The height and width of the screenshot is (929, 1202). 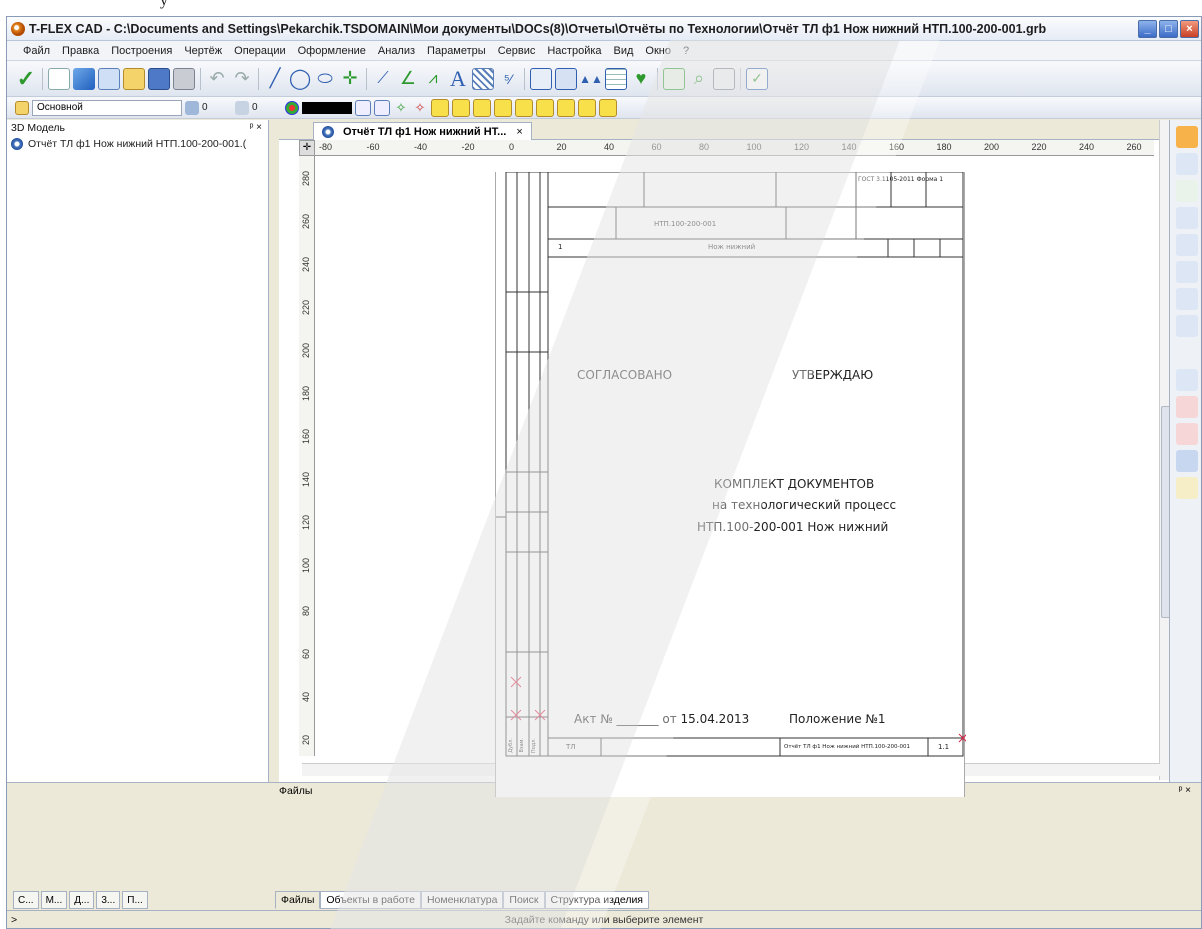 I want to click on arc-icon, so click(x=1186, y=191).